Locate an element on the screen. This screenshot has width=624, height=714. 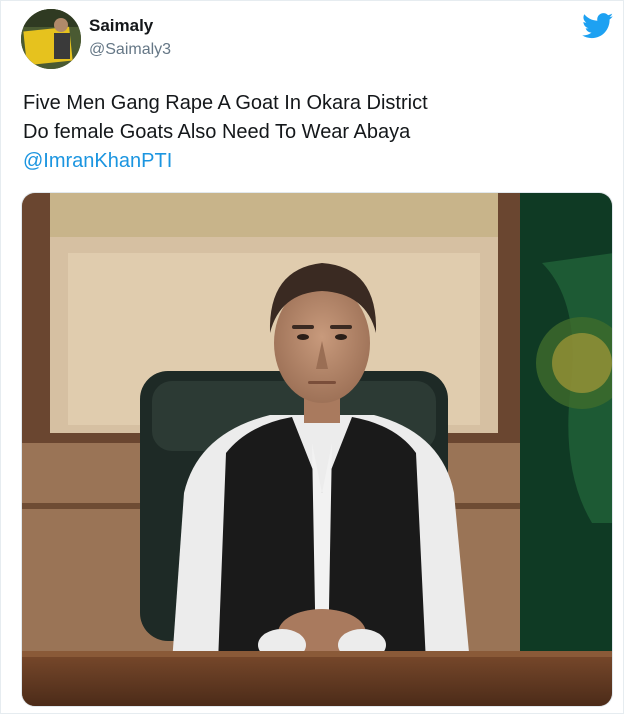
mention-link: @ImranKhanPTI is located at coordinates (313, 161).